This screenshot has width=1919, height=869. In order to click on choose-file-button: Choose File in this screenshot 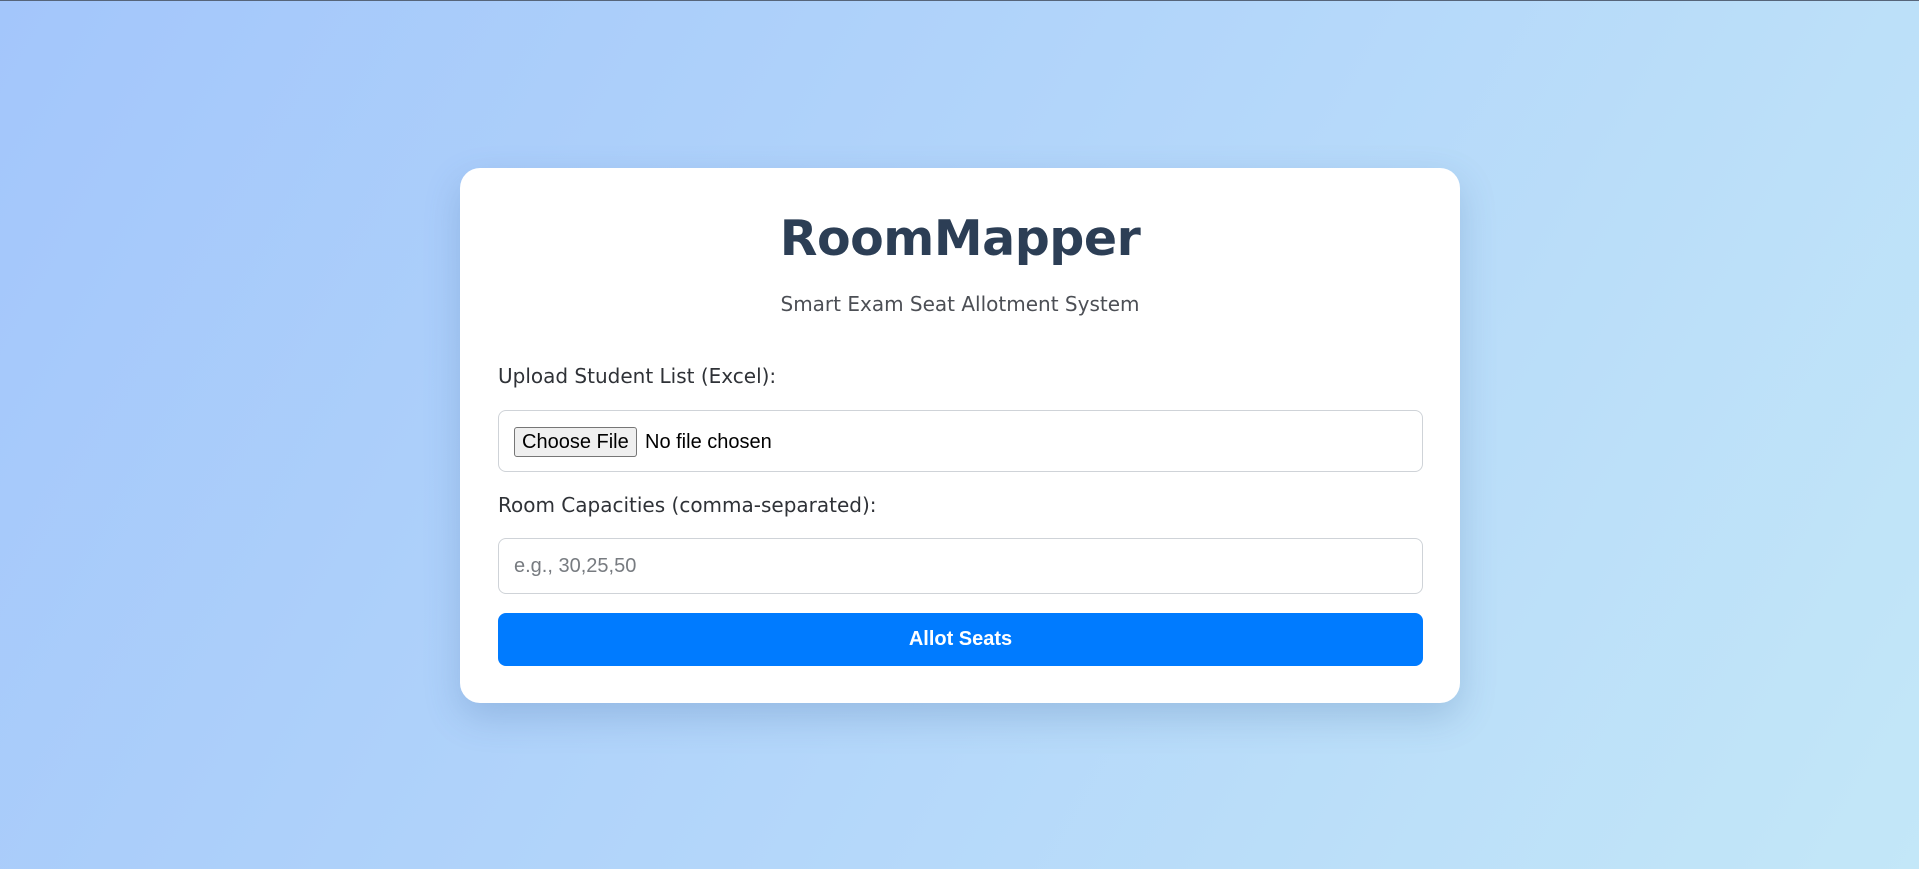, I will do `click(575, 442)`.